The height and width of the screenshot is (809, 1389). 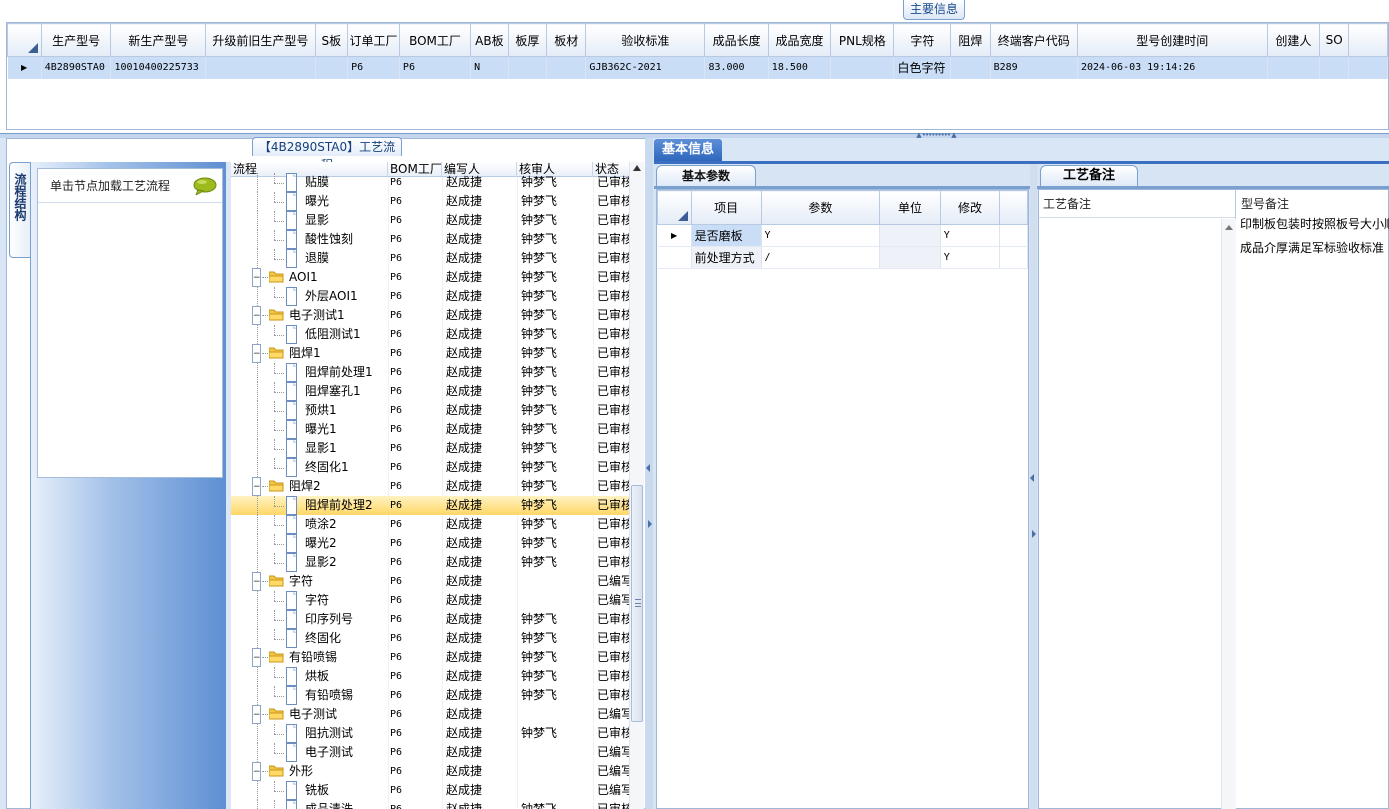 I want to click on col-header-old-model-no: 升级前旧生产型号, so click(x=260, y=40).